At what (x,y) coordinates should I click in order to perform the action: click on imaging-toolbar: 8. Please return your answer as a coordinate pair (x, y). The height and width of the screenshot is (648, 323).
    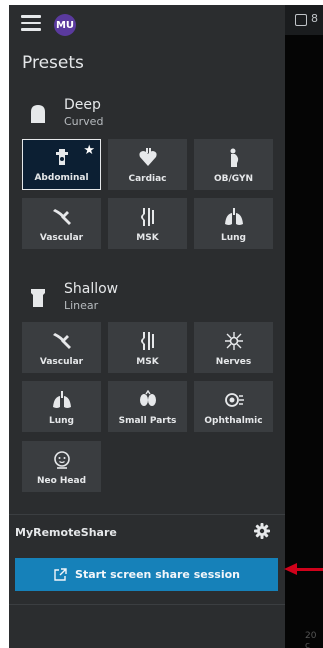
    Looking at the image, I should click on (304, 20).